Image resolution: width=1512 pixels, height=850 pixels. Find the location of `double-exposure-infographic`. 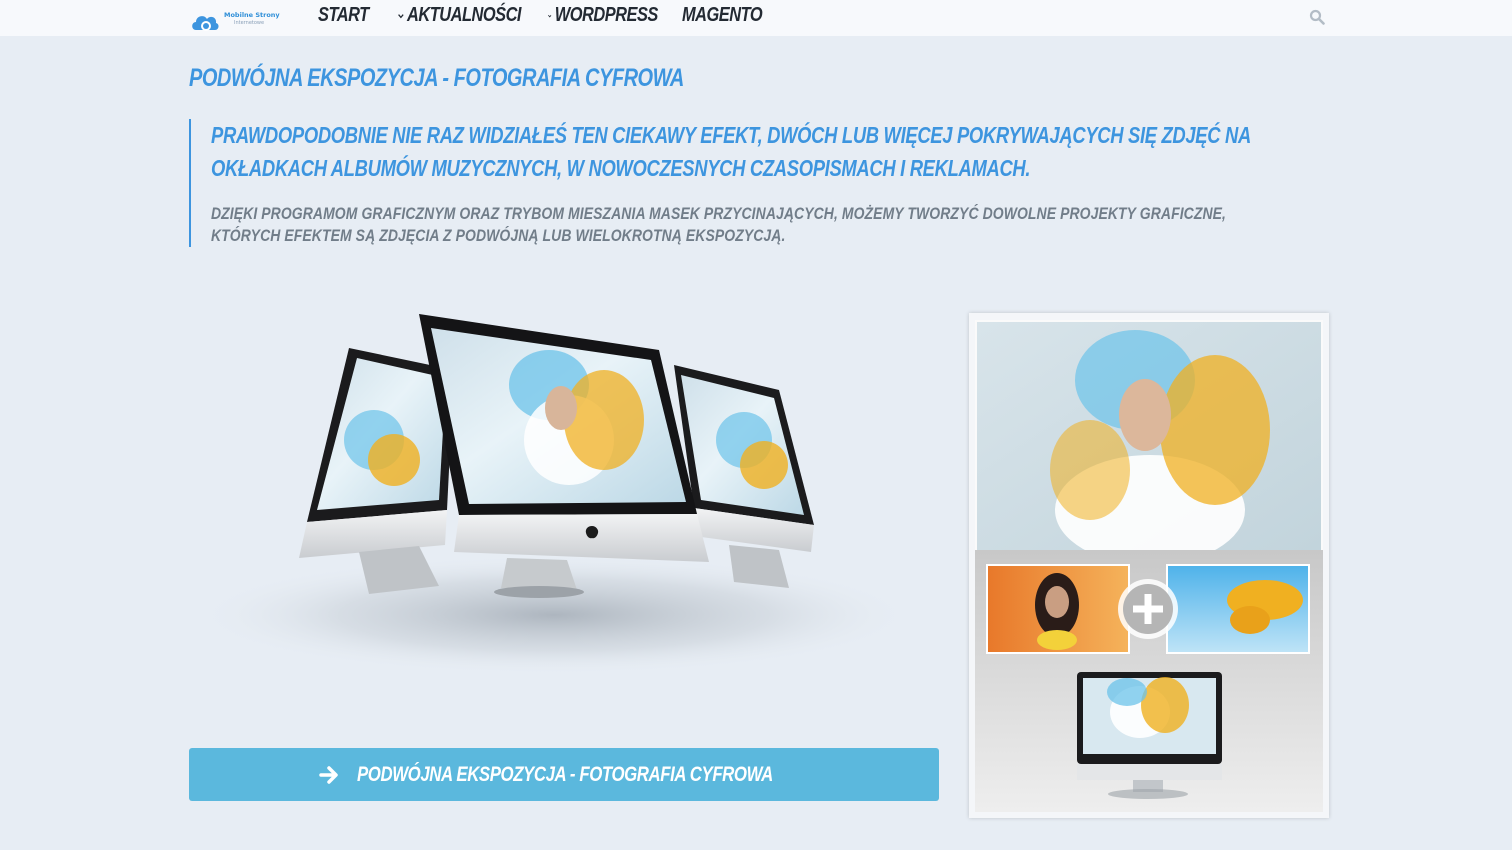

double-exposure-infographic is located at coordinates (1149, 566).